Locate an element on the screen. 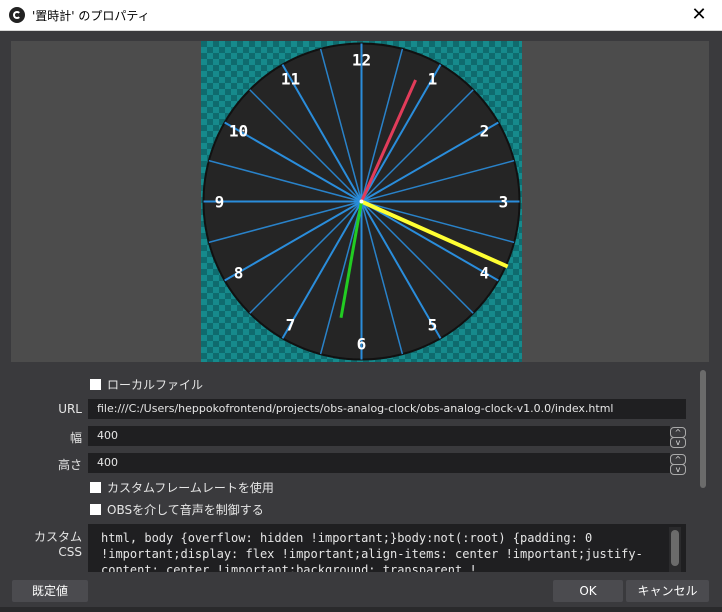  clock-number: 12 is located at coordinates (361, 60).